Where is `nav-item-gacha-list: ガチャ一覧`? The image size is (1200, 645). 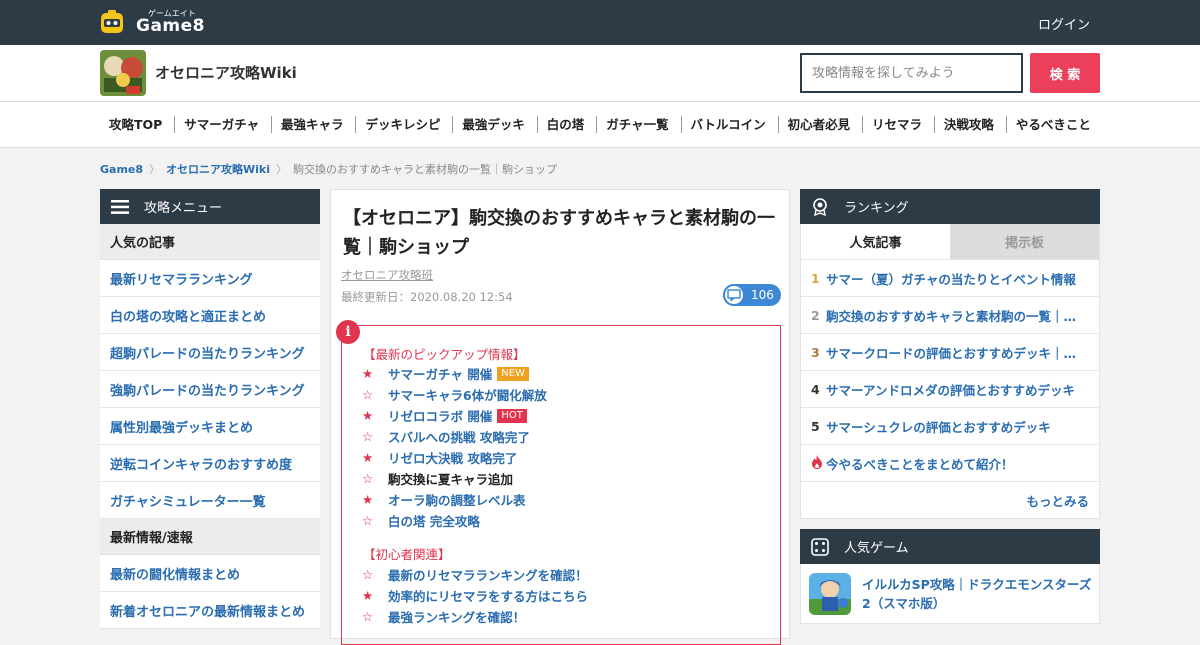 nav-item-gacha-list: ガチャ一覧 is located at coordinates (636, 124).